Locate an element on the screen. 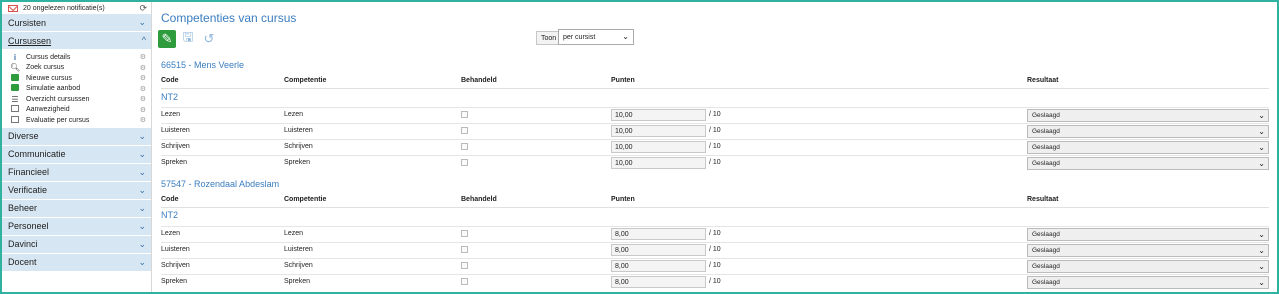  sidebar-section-cursussen: Cursussen ^ is located at coordinates (76, 41).